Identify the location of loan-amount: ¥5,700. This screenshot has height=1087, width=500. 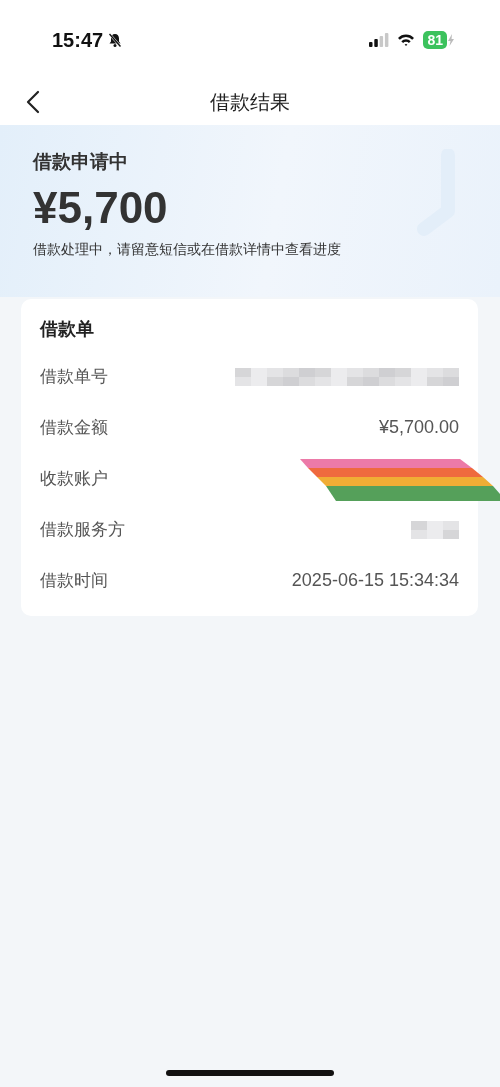
(100, 208).